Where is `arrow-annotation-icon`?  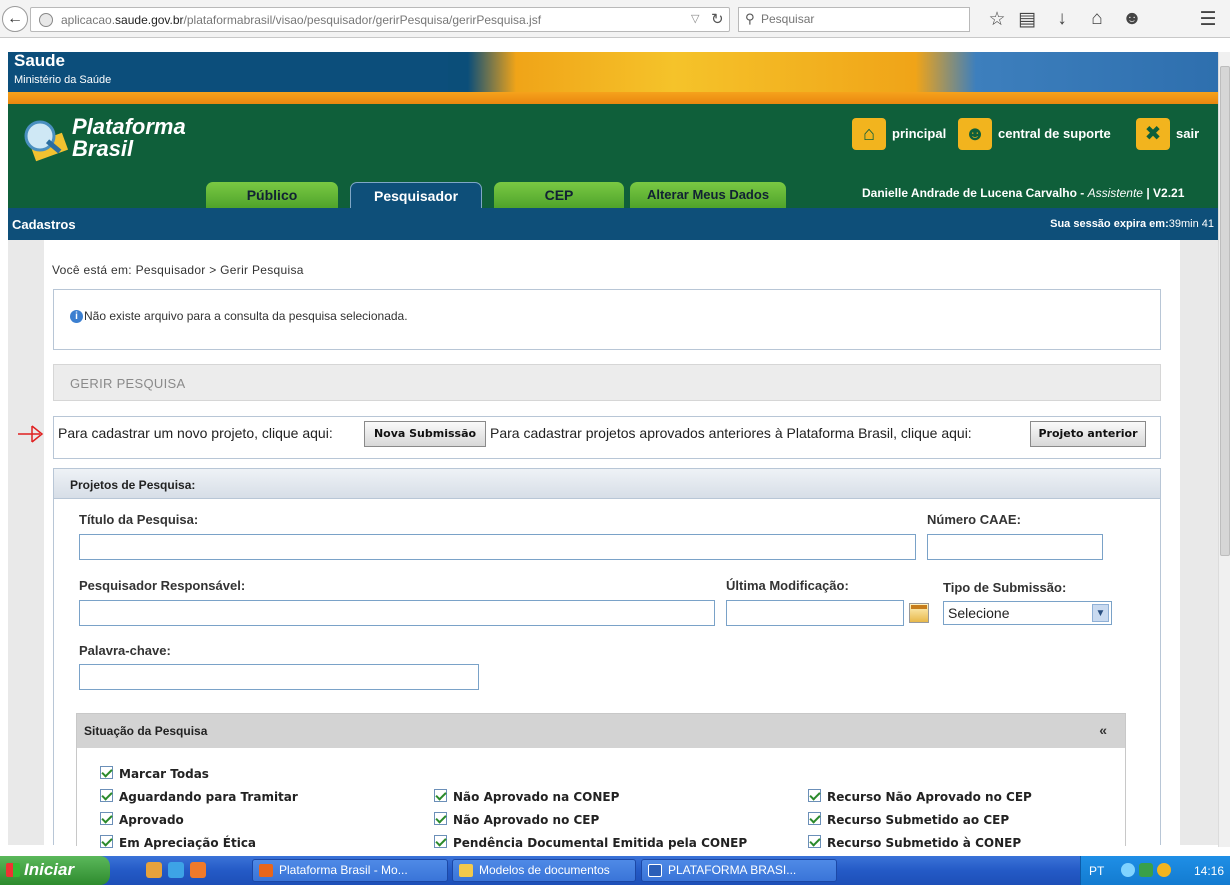 arrow-annotation-icon is located at coordinates (31, 434).